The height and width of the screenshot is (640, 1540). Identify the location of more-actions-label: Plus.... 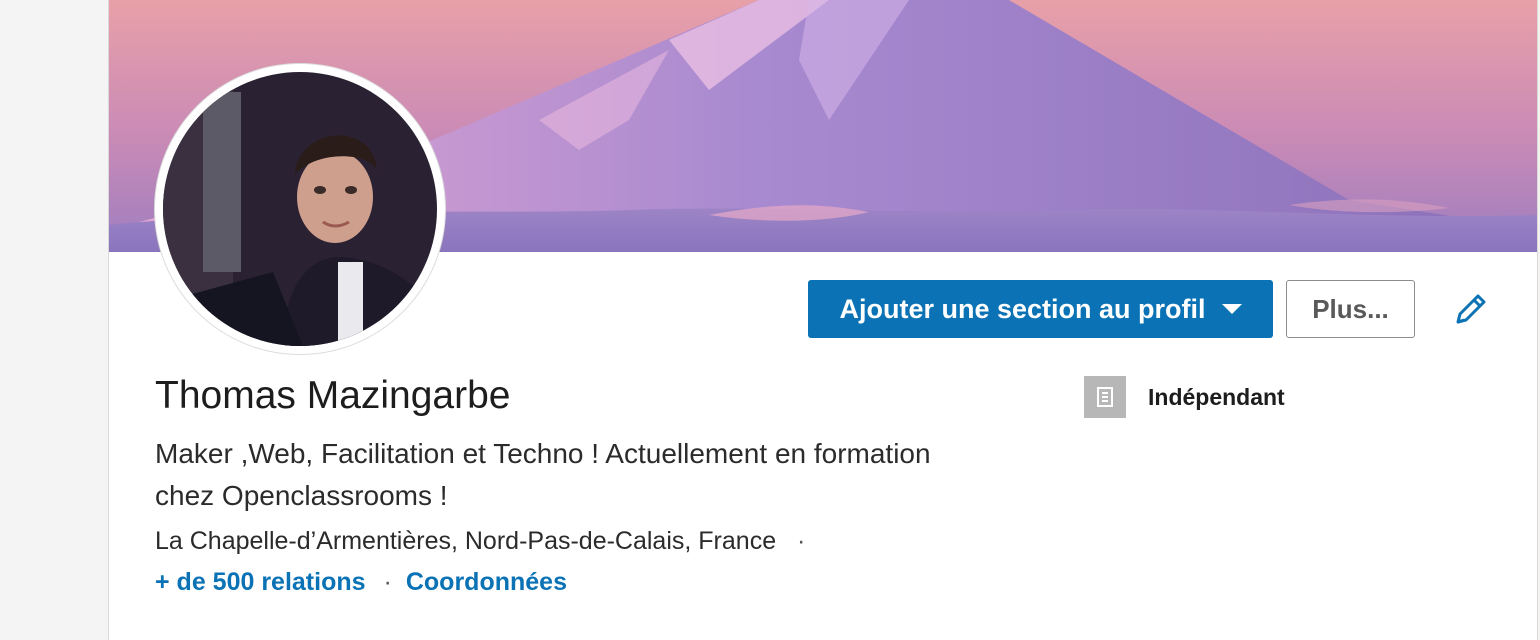
(1350, 308).